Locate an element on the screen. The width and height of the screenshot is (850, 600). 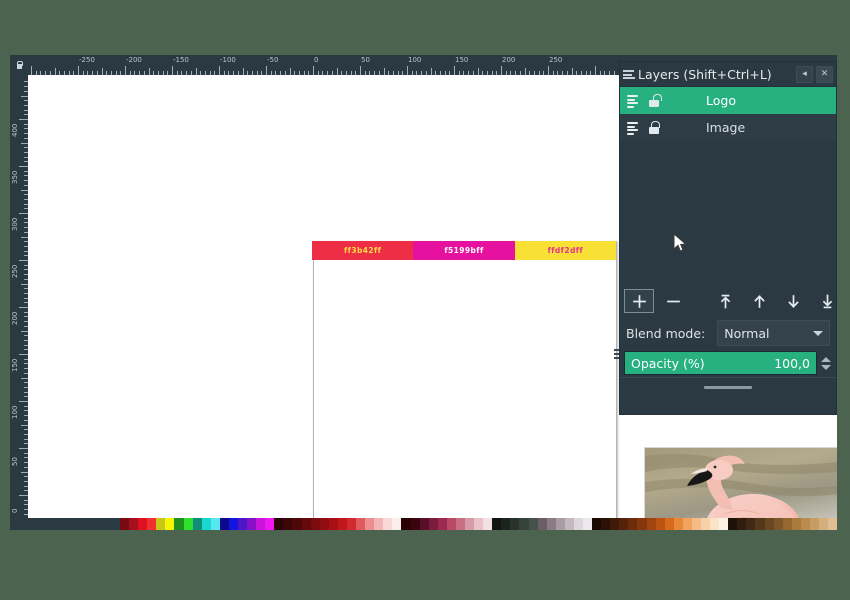
lower-layer-button is located at coordinates (793, 301).